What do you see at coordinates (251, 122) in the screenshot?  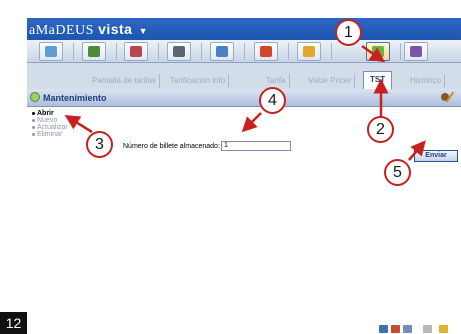 I see `callout-4-arrow` at bounding box center [251, 122].